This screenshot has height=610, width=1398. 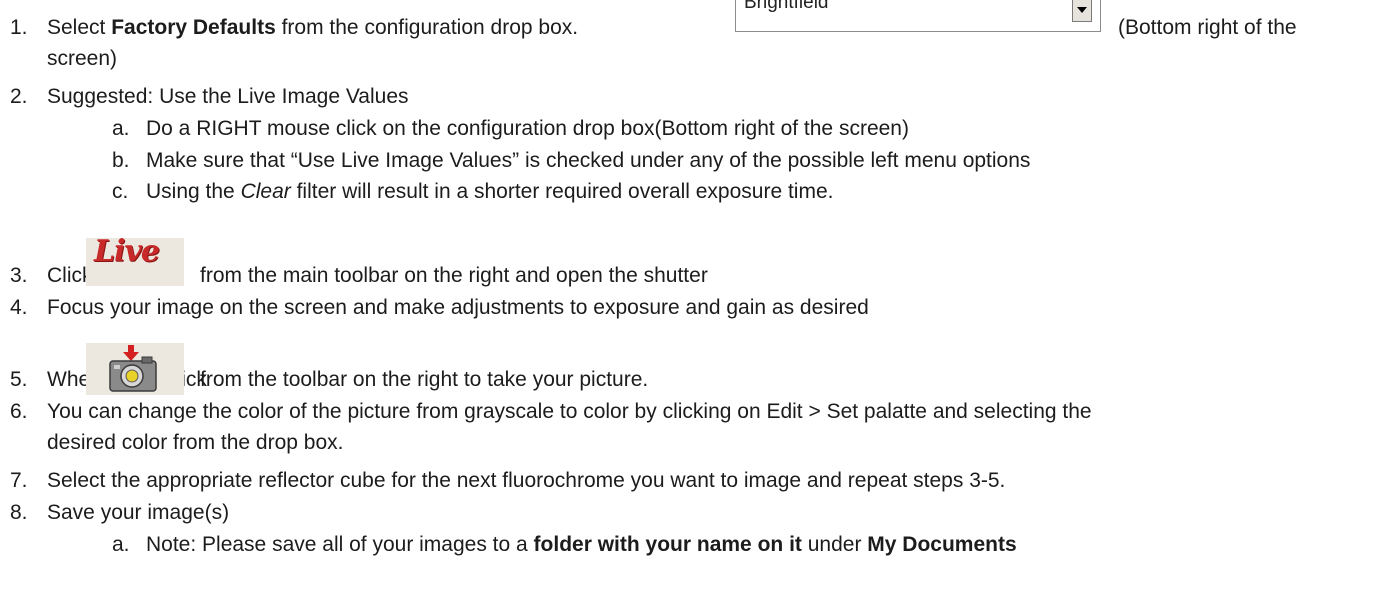 What do you see at coordinates (1082, 11) in the screenshot?
I see `chevron-down-icon` at bounding box center [1082, 11].